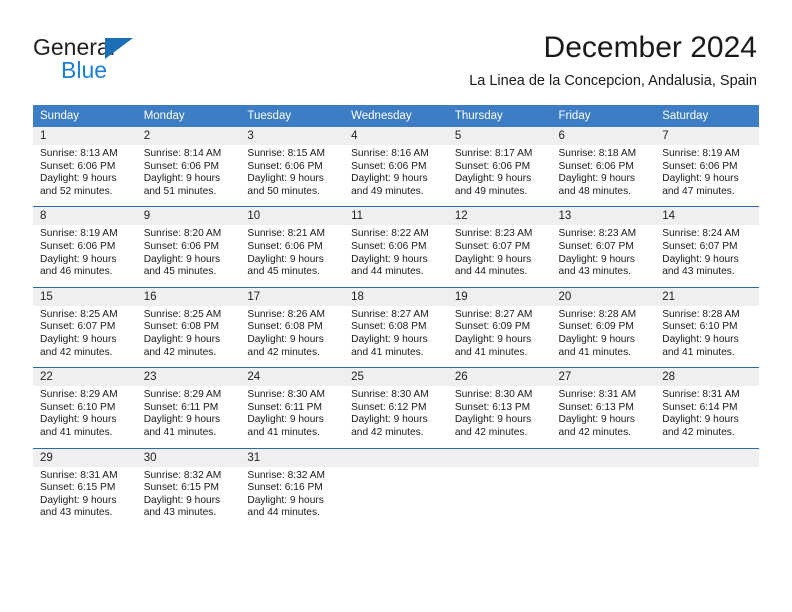  What do you see at coordinates (85, 457) in the screenshot?
I see `day-number: 29` at bounding box center [85, 457].